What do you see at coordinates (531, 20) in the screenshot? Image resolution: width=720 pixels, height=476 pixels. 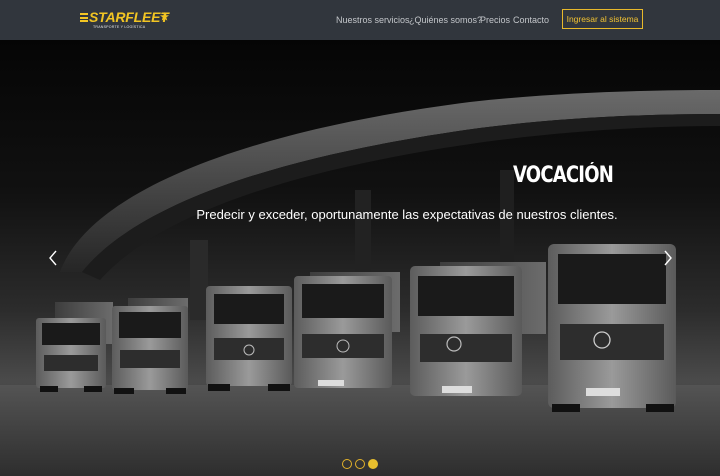 I see `nav-link-contacto: Contacto` at bounding box center [531, 20].